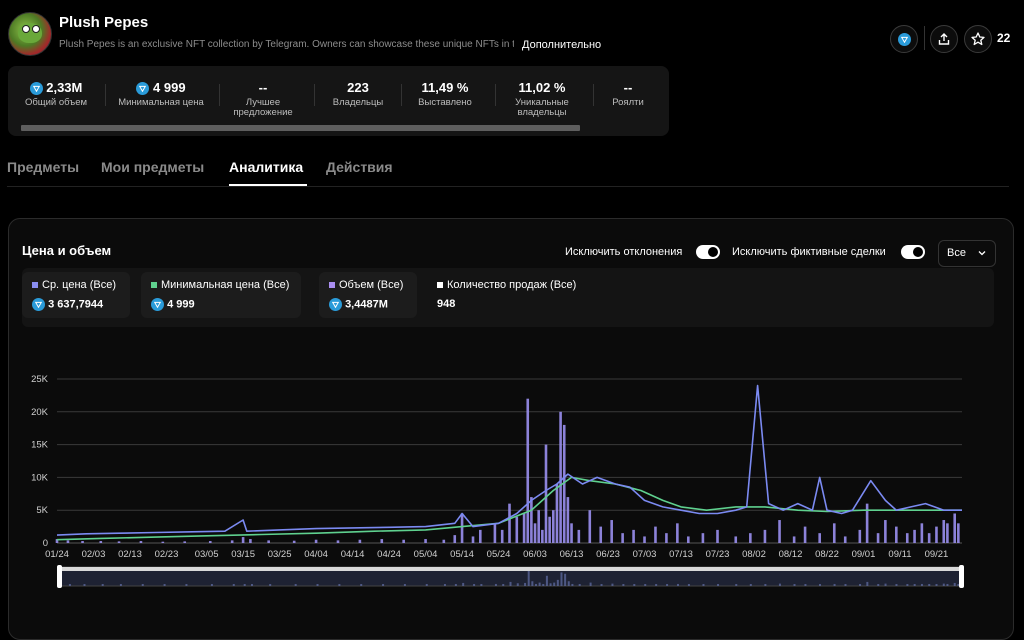 This screenshot has width=1024, height=640. Describe the element at coordinates (43, 167) in the screenshot. I see `tab-items: Предметы` at that location.